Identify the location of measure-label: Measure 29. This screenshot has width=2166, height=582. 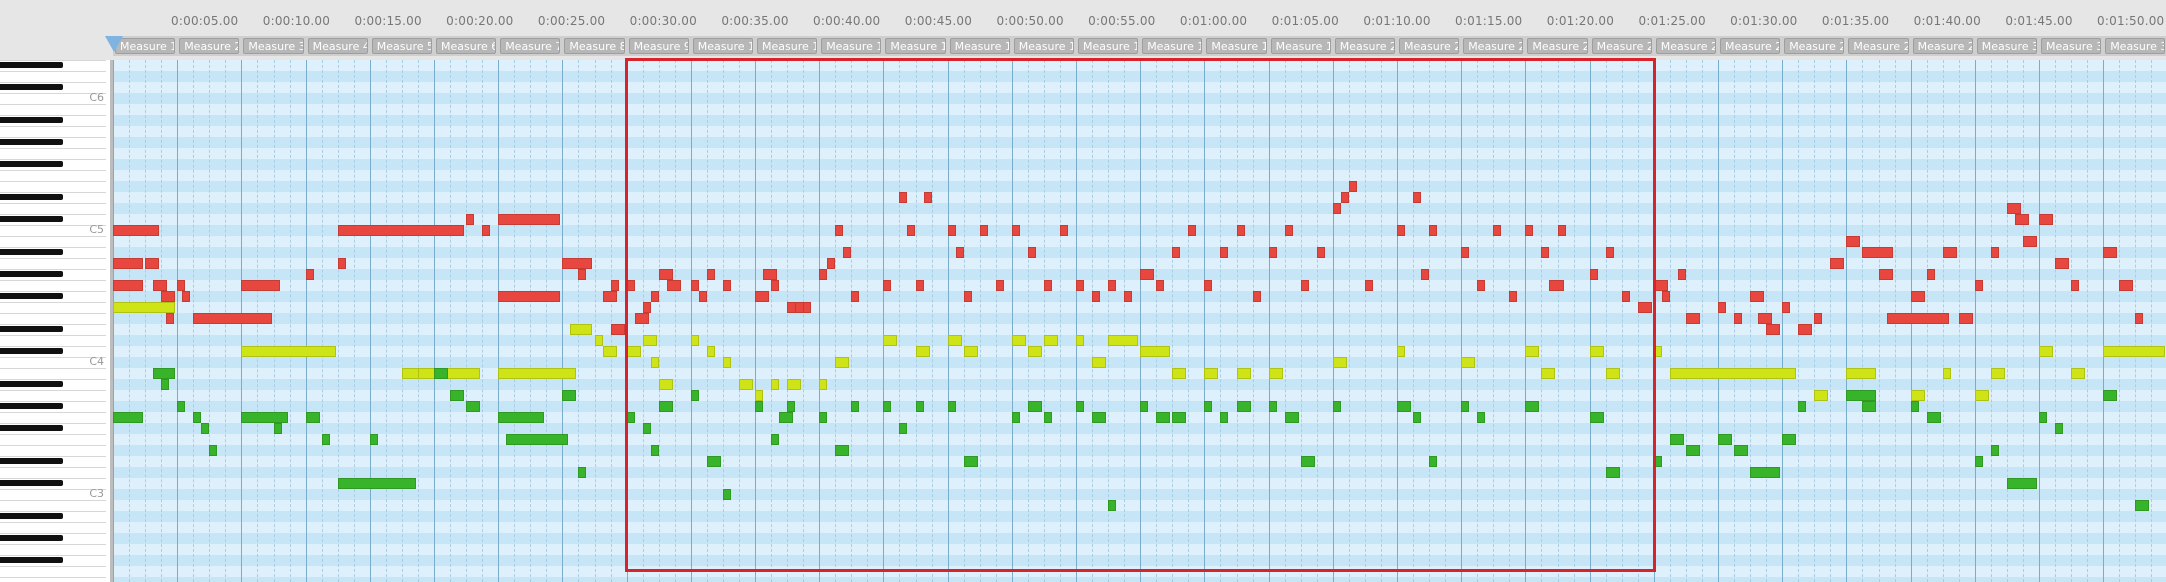
(1942, 46).